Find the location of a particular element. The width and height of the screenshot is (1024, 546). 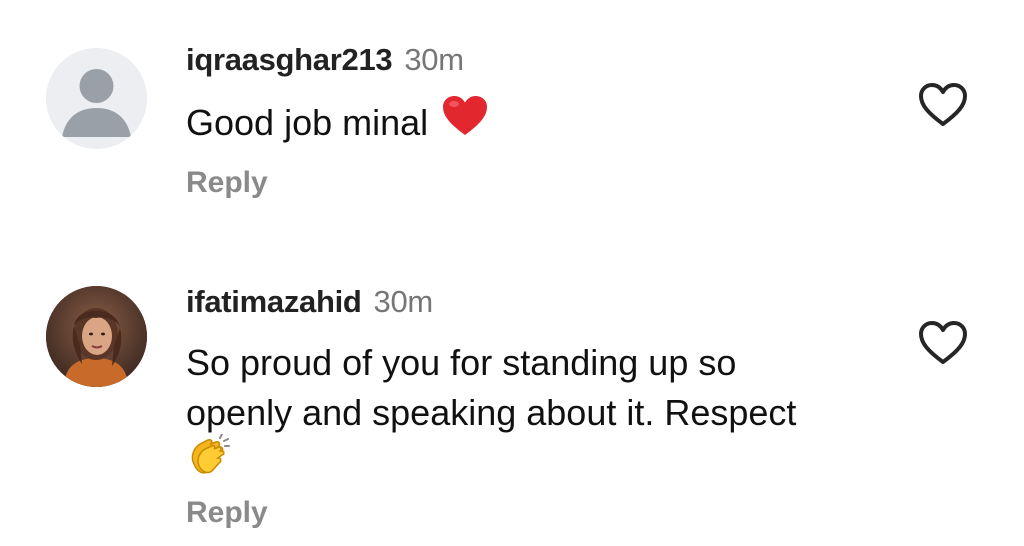

comment-emoji-line is located at coordinates (536, 463).